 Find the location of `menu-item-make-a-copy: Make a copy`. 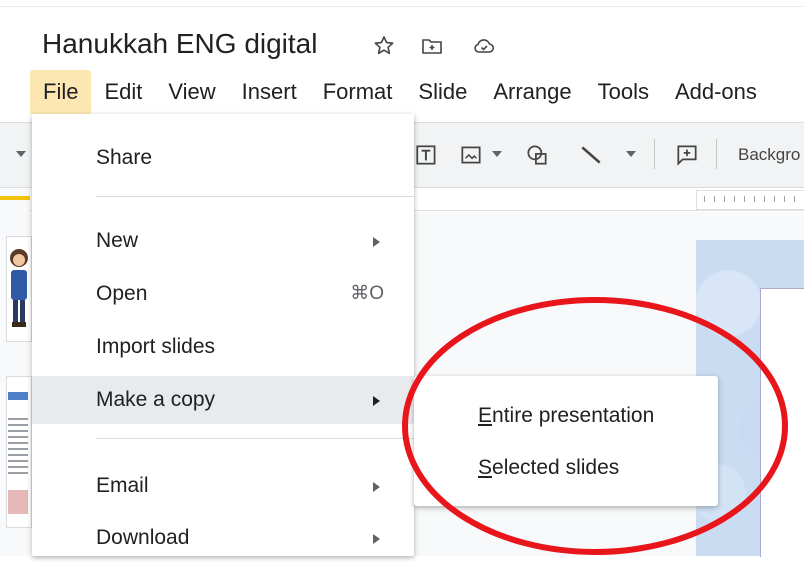

menu-item-make-a-copy: Make a copy is located at coordinates (223, 400).